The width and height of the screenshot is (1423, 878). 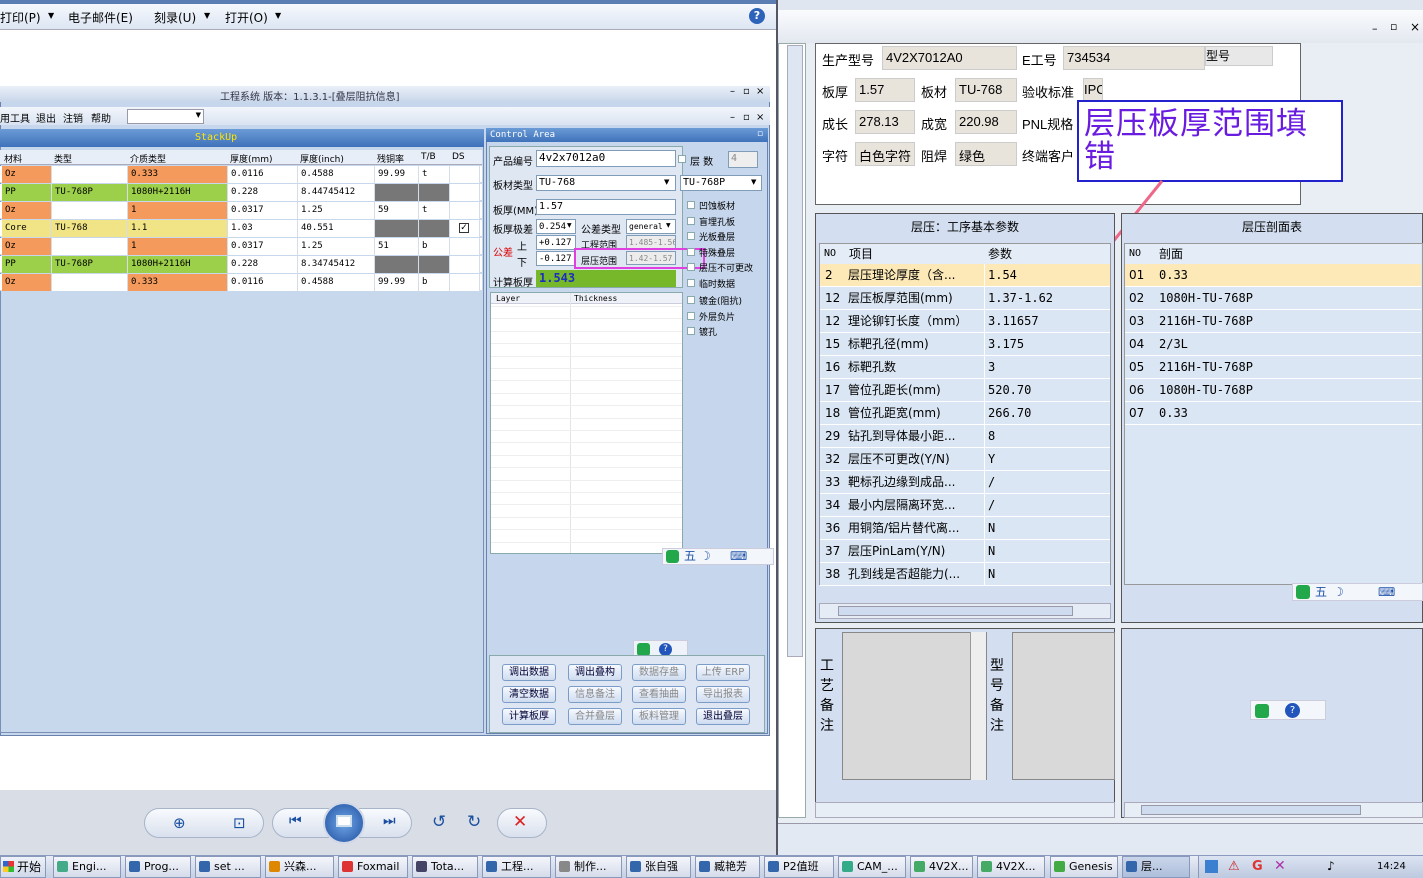 I want to click on stackup-cell: 1.25, so click(x=336, y=246).